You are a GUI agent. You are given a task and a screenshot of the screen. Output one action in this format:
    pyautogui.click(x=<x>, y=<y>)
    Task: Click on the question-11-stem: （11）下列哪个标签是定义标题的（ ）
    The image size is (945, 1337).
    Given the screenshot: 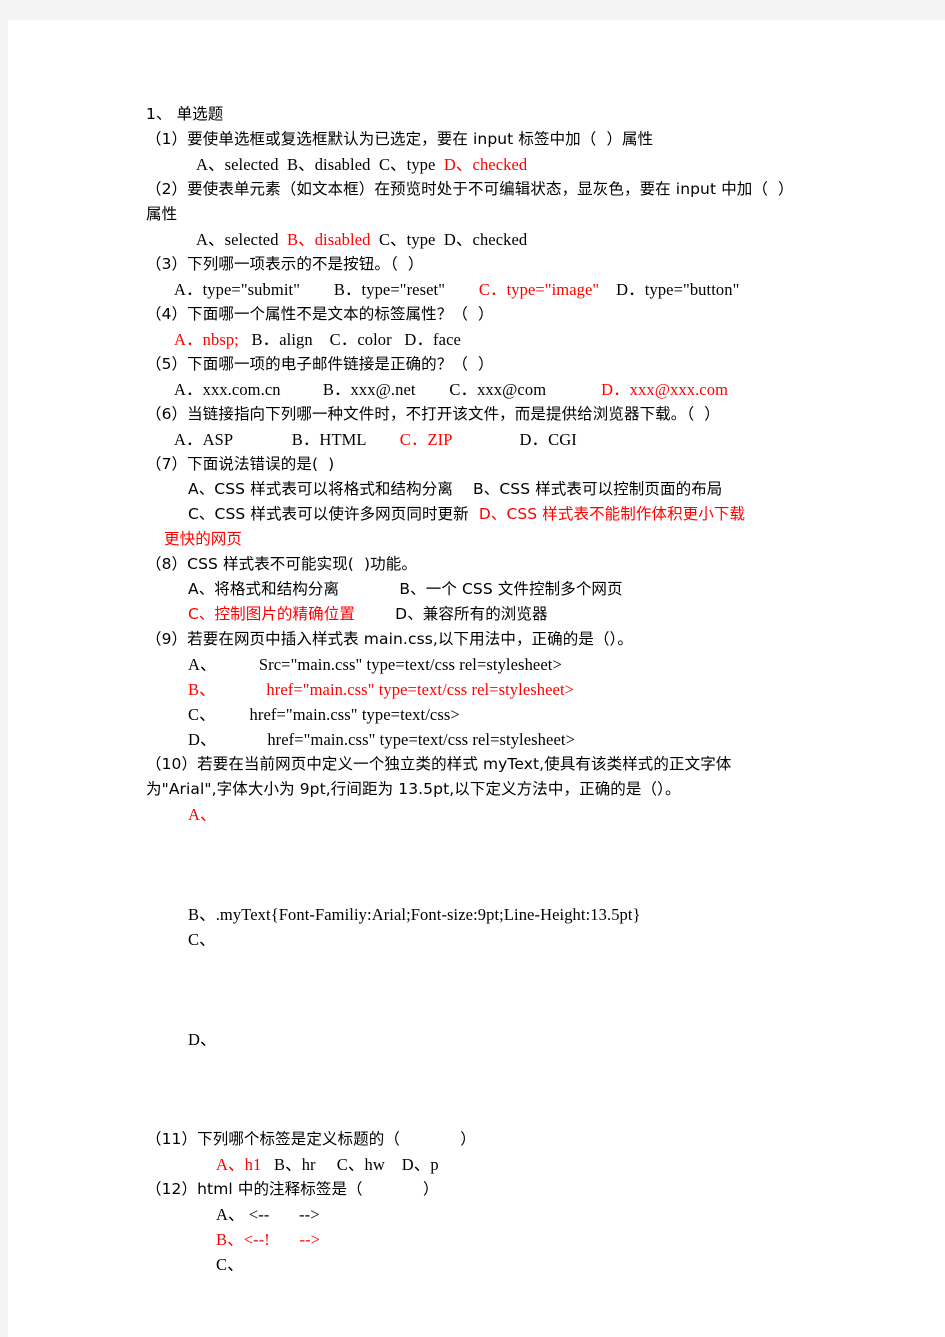 What is the action you would take?
    pyautogui.click(x=311, y=1139)
    